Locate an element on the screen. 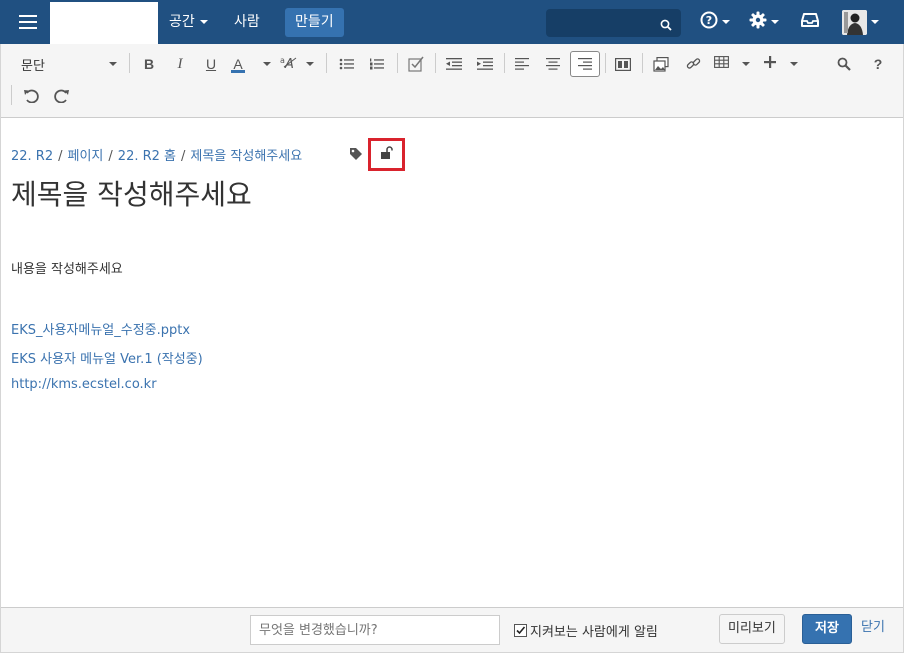  link-icon is located at coordinates (693, 64).